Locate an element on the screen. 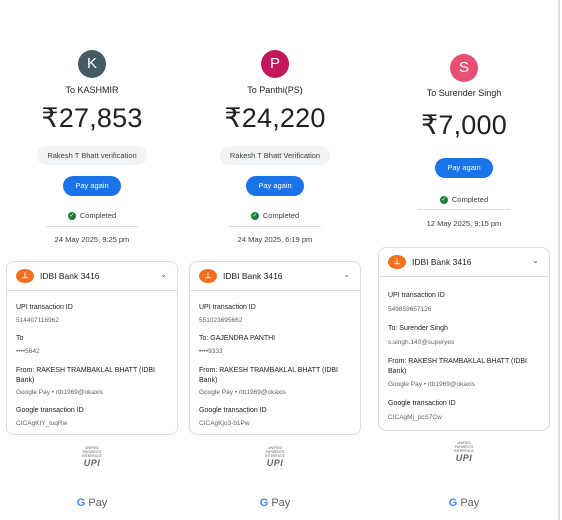 This screenshot has width=562, height=520. avatar: S is located at coordinates (464, 68).